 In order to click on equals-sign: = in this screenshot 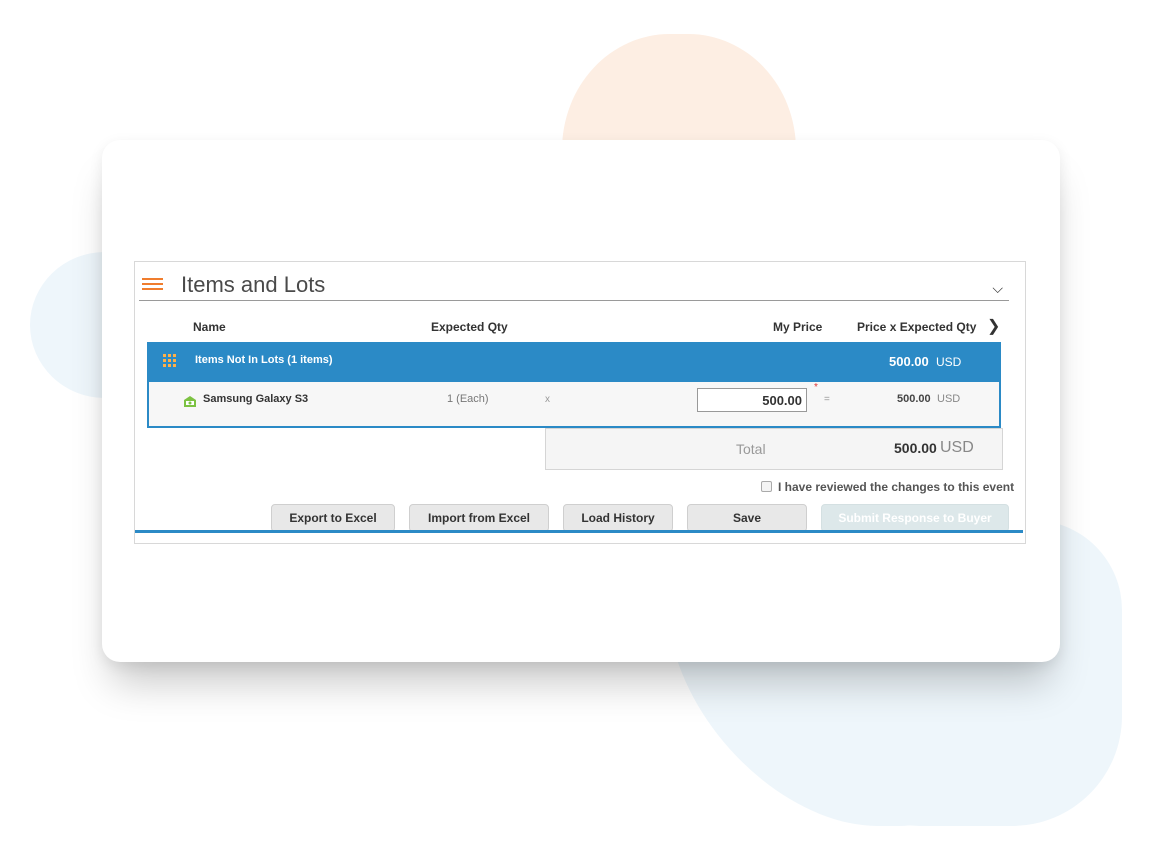, I will do `click(827, 399)`.